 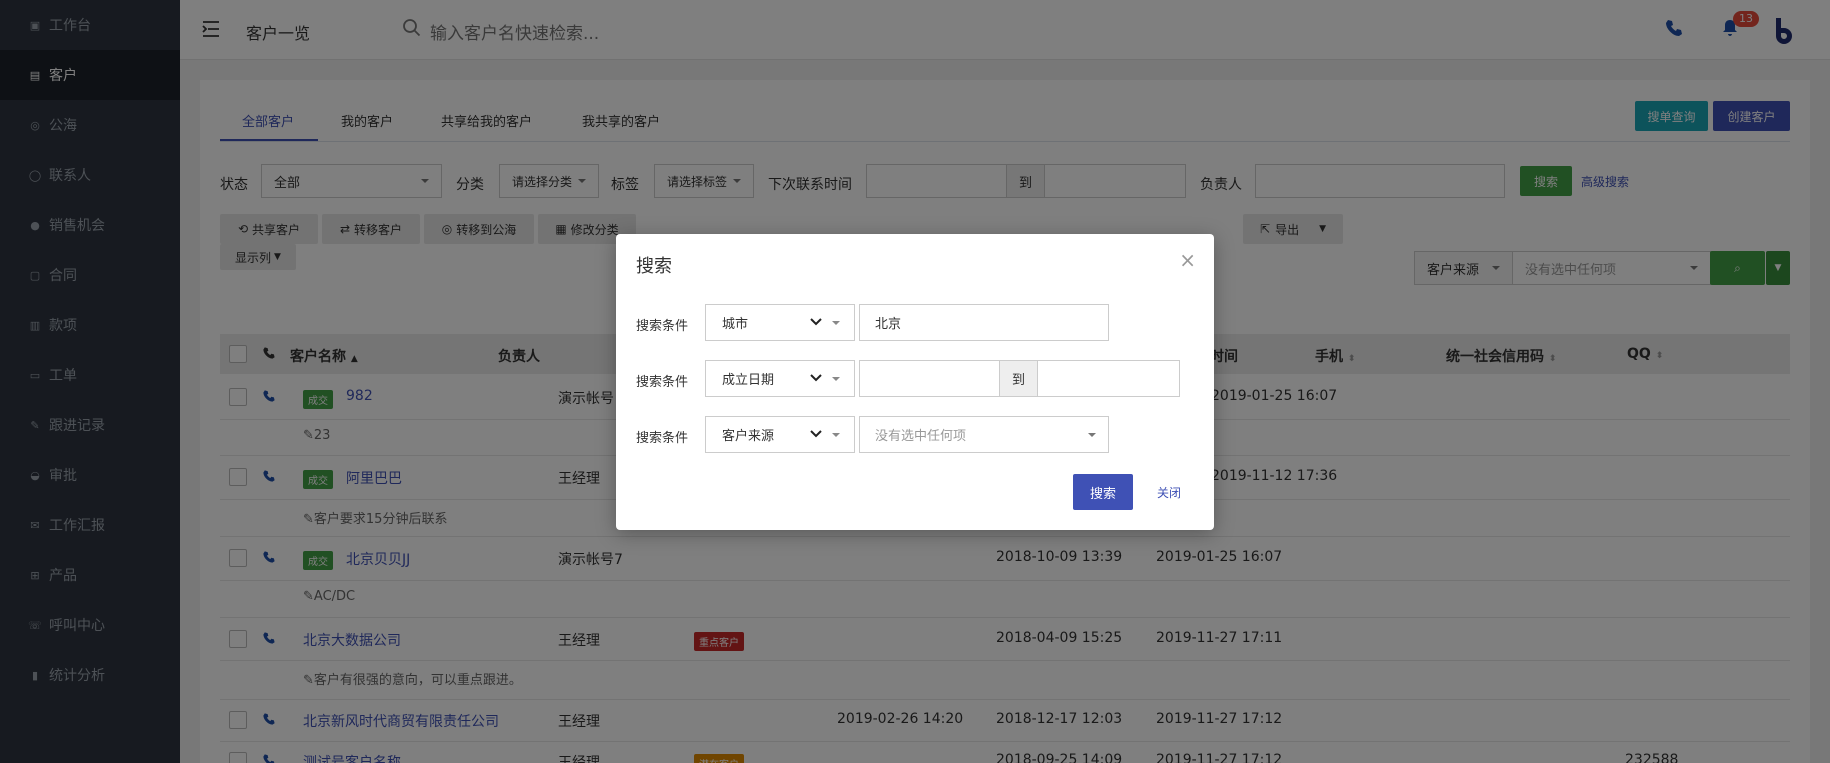 I want to click on condition-field-value: 城市, so click(x=735, y=324).